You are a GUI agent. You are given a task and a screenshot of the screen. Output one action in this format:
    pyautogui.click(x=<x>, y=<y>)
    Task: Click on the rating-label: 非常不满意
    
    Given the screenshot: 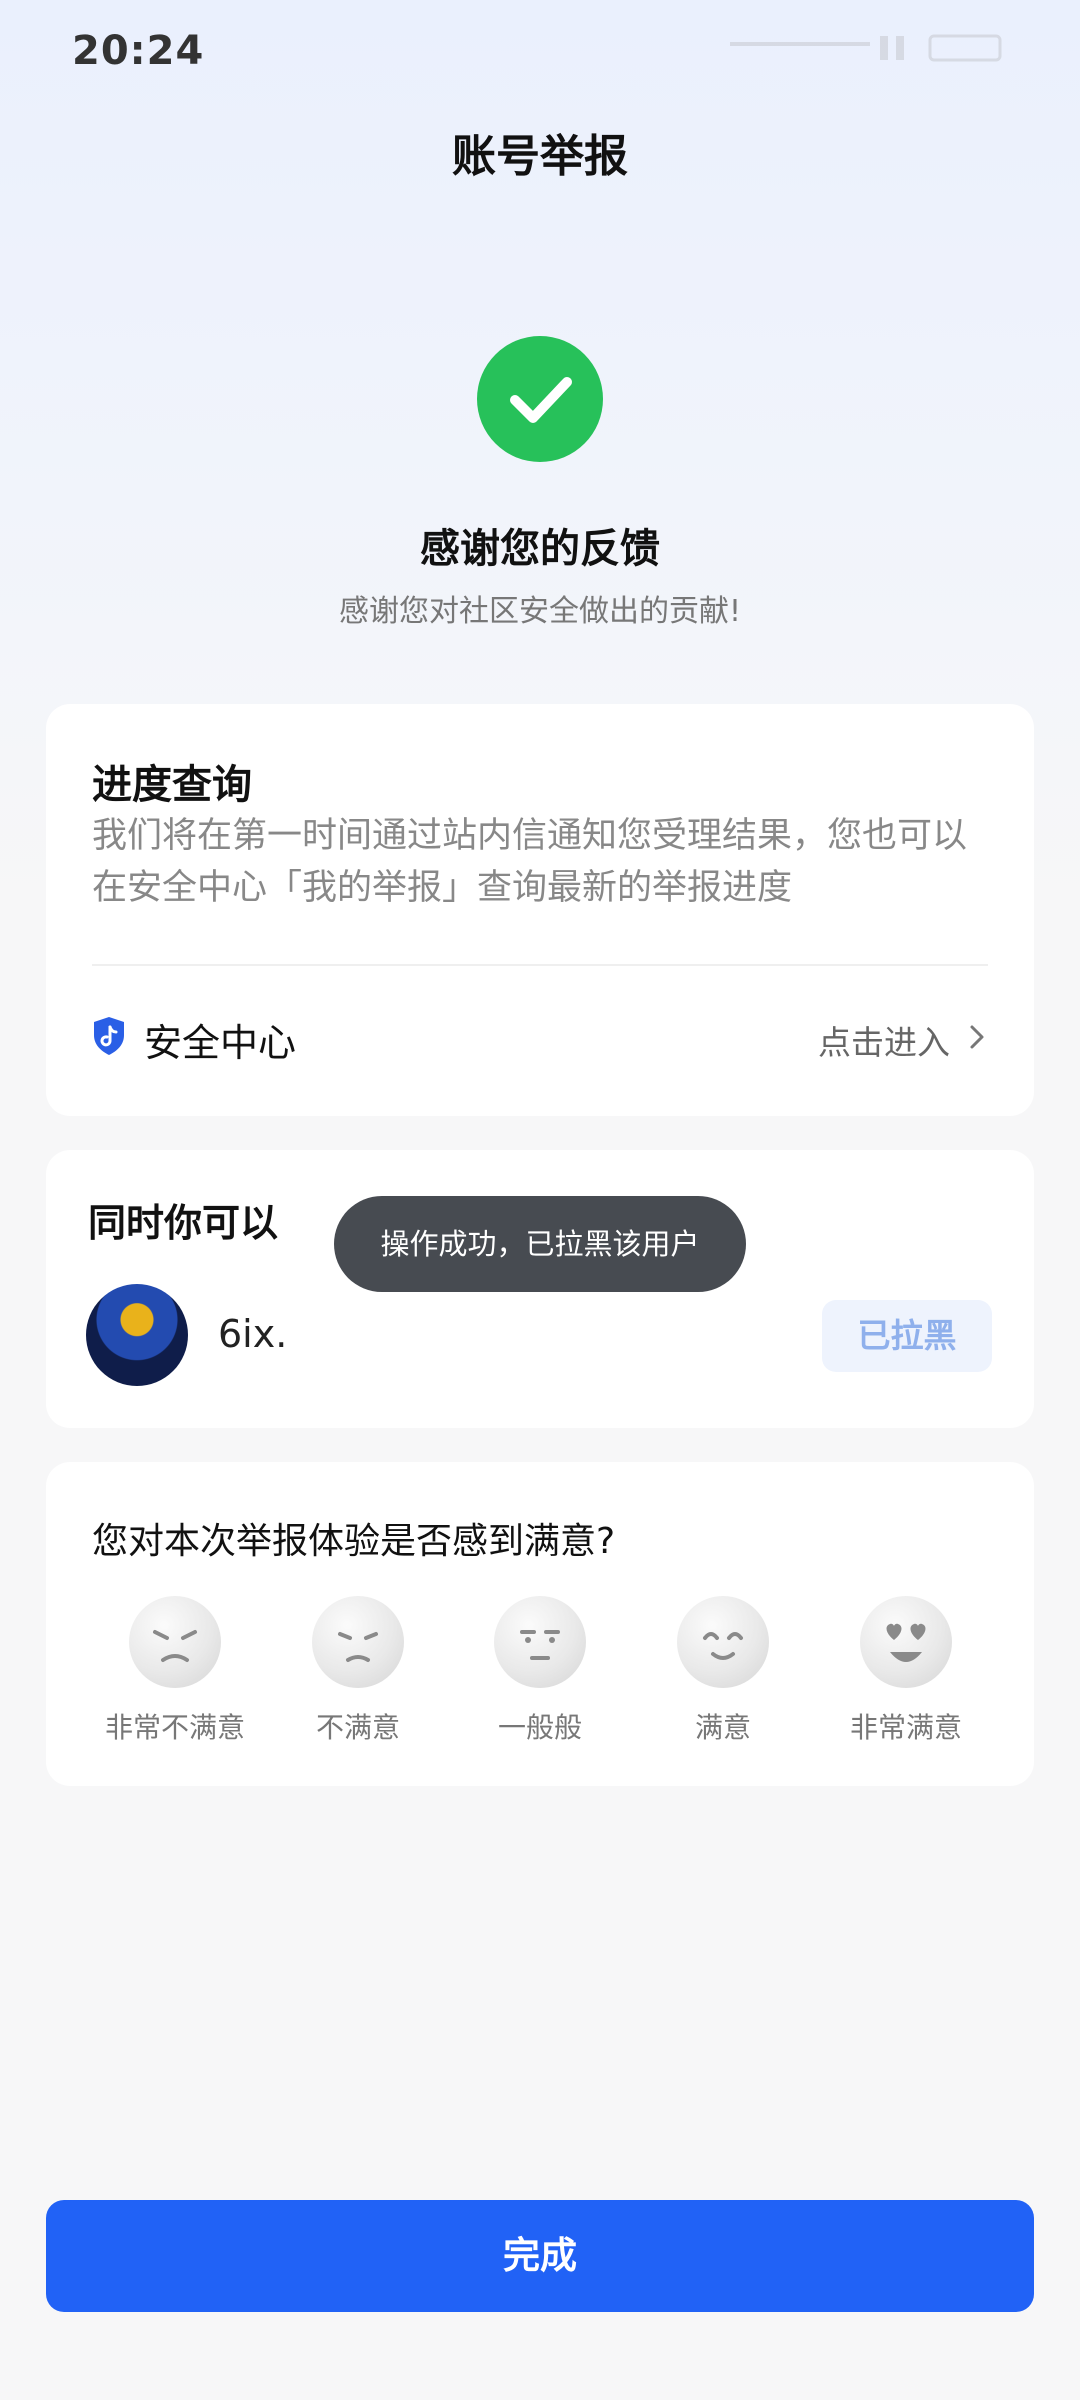 What is the action you would take?
    pyautogui.click(x=174, y=1727)
    